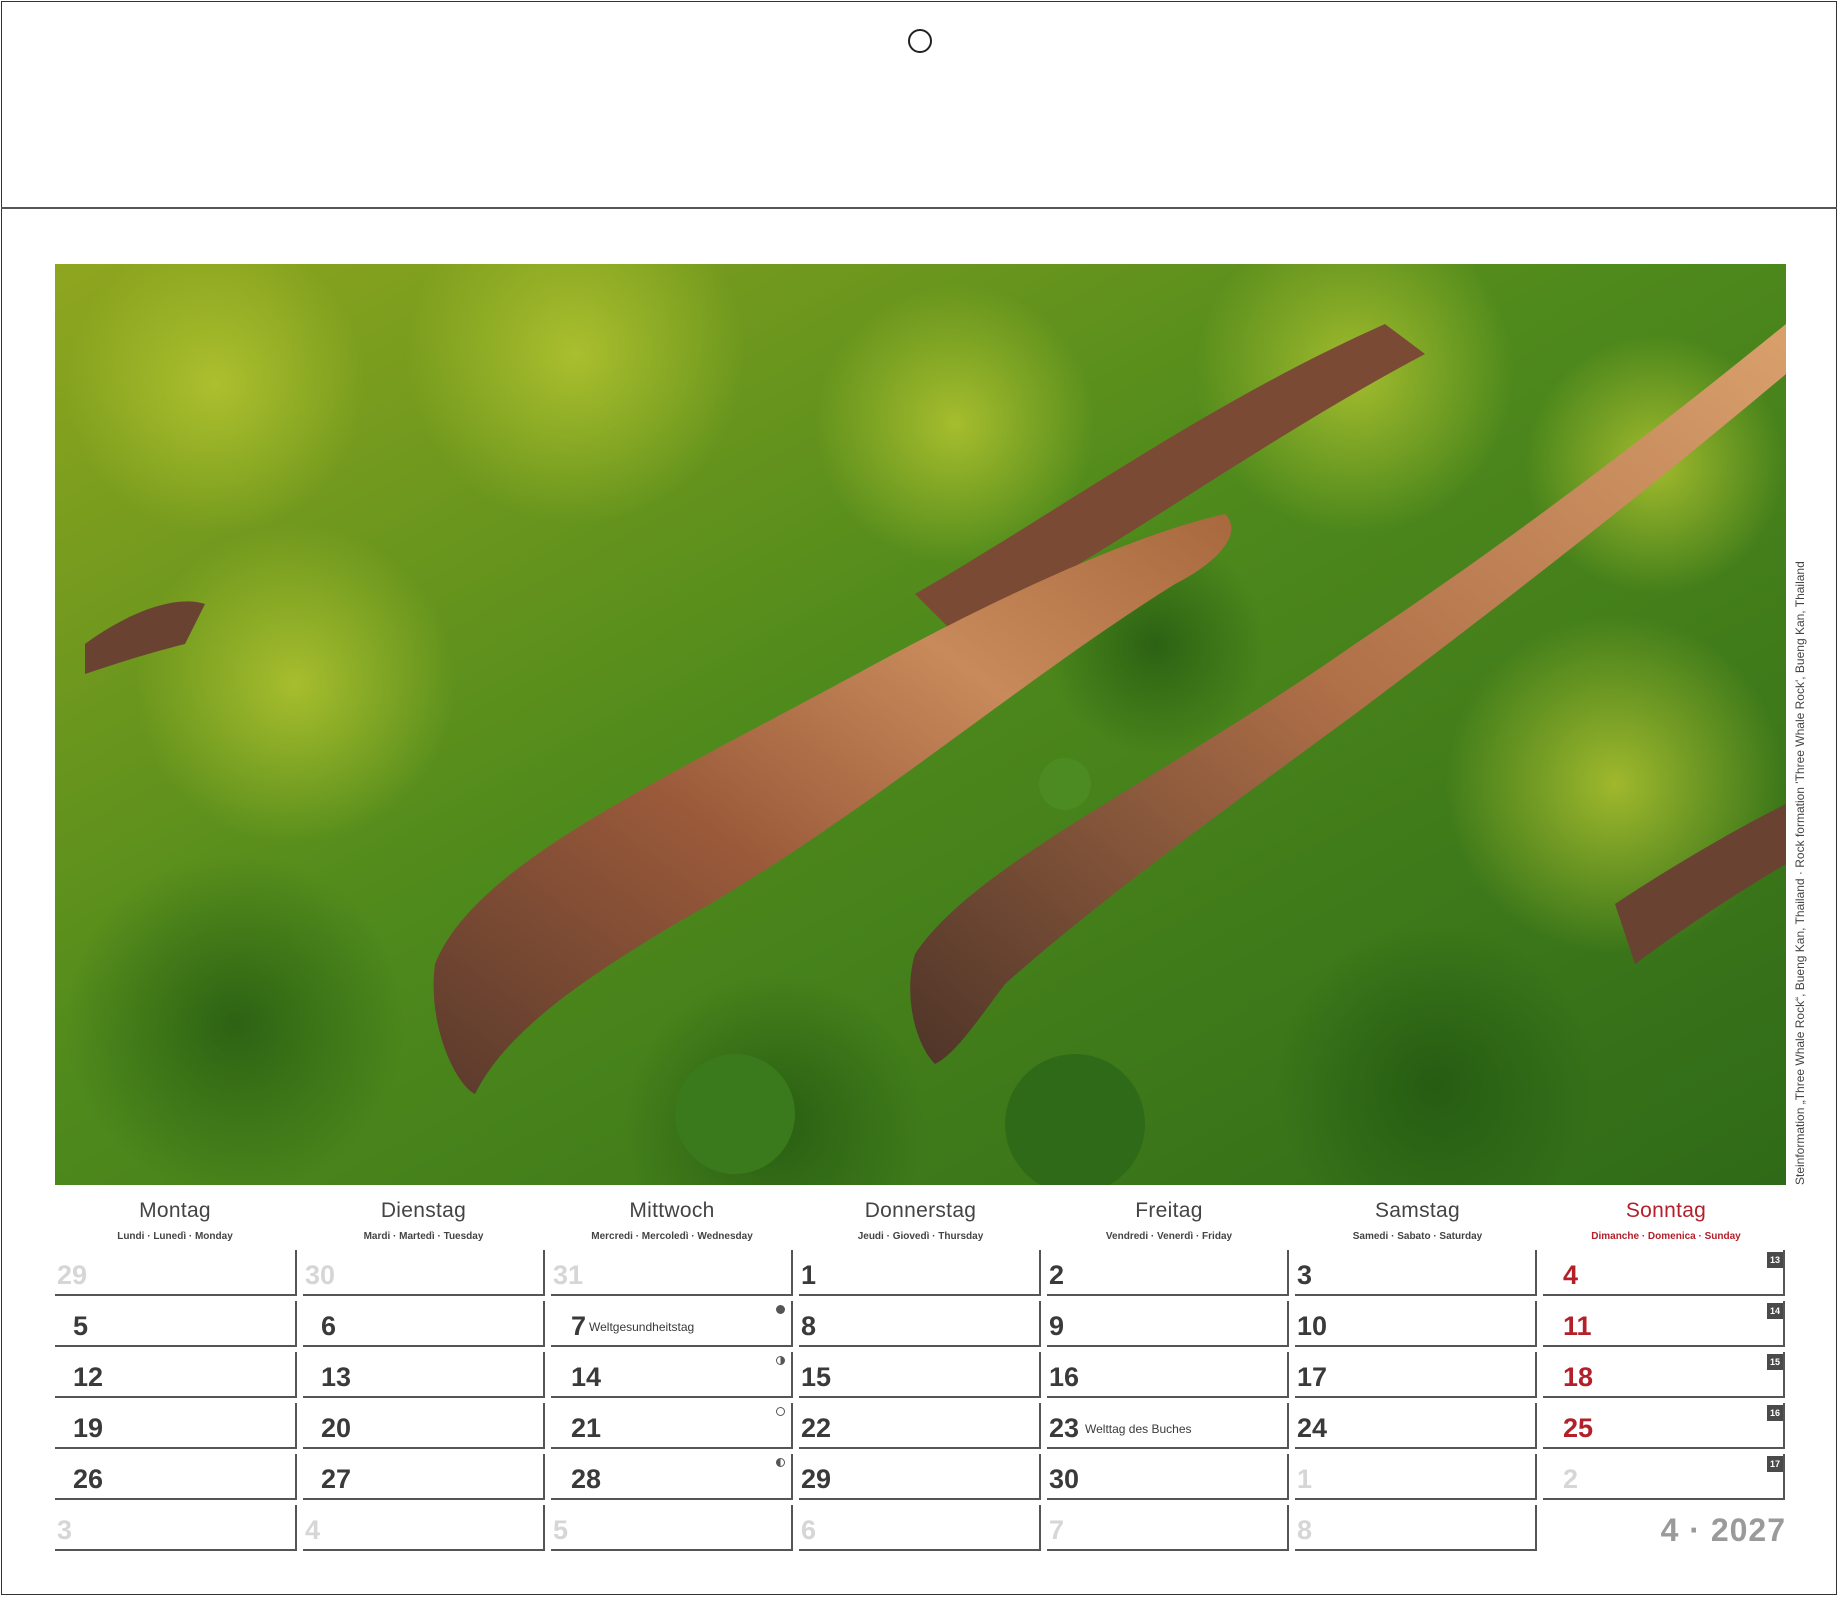 The width and height of the screenshot is (1840, 1598). What do you see at coordinates (1168, 1273) in the screenshot?
I see `day-cell: 2` at bounding box center [1168, 1273].